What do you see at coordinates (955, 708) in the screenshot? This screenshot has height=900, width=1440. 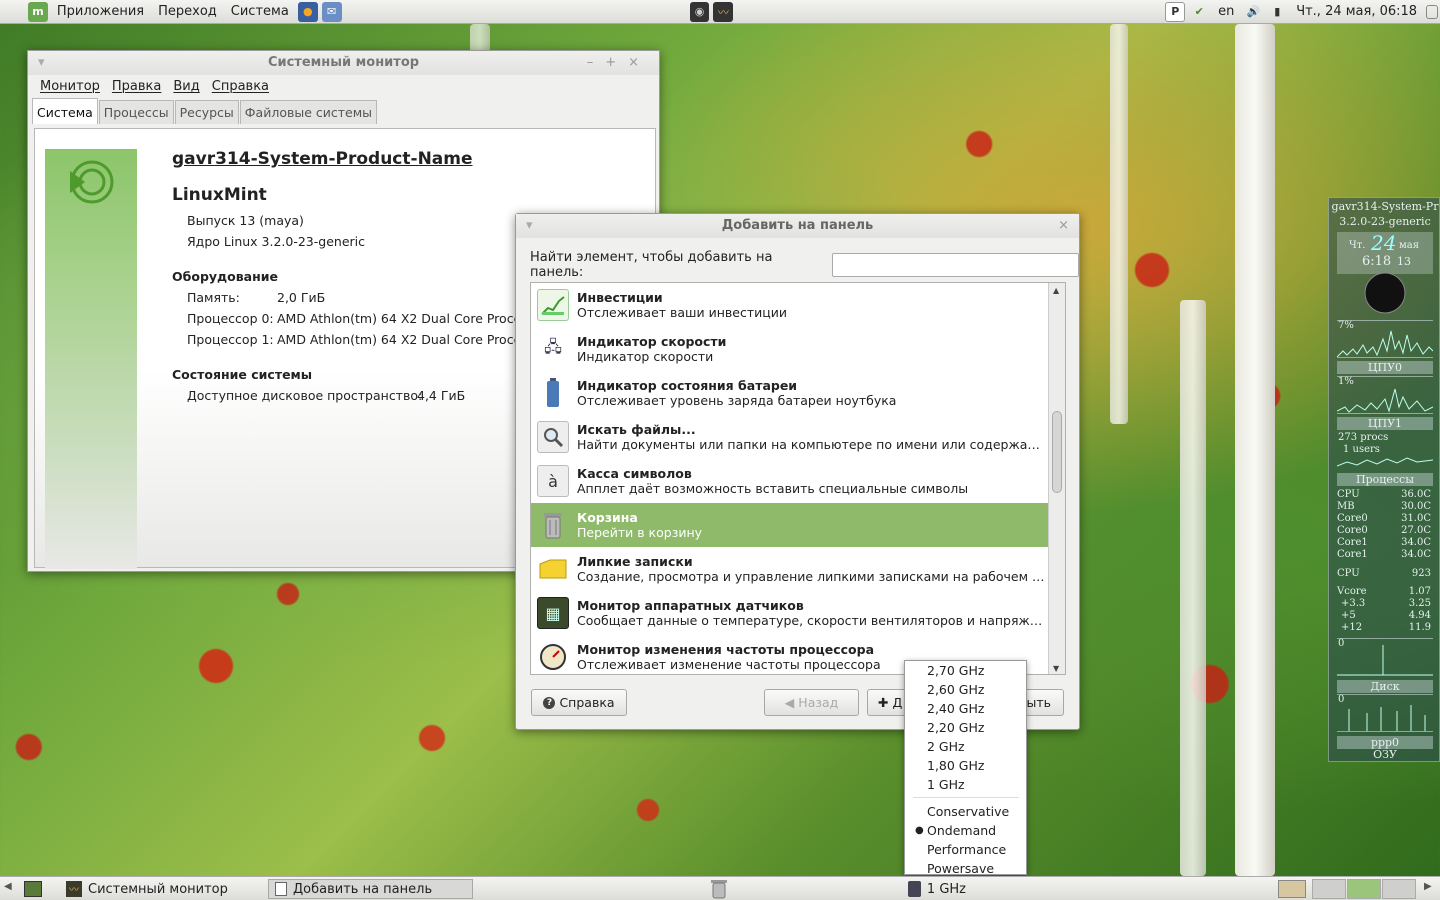 I see `freq-option: 2,40 GHz` at bounding box center [955, 708].